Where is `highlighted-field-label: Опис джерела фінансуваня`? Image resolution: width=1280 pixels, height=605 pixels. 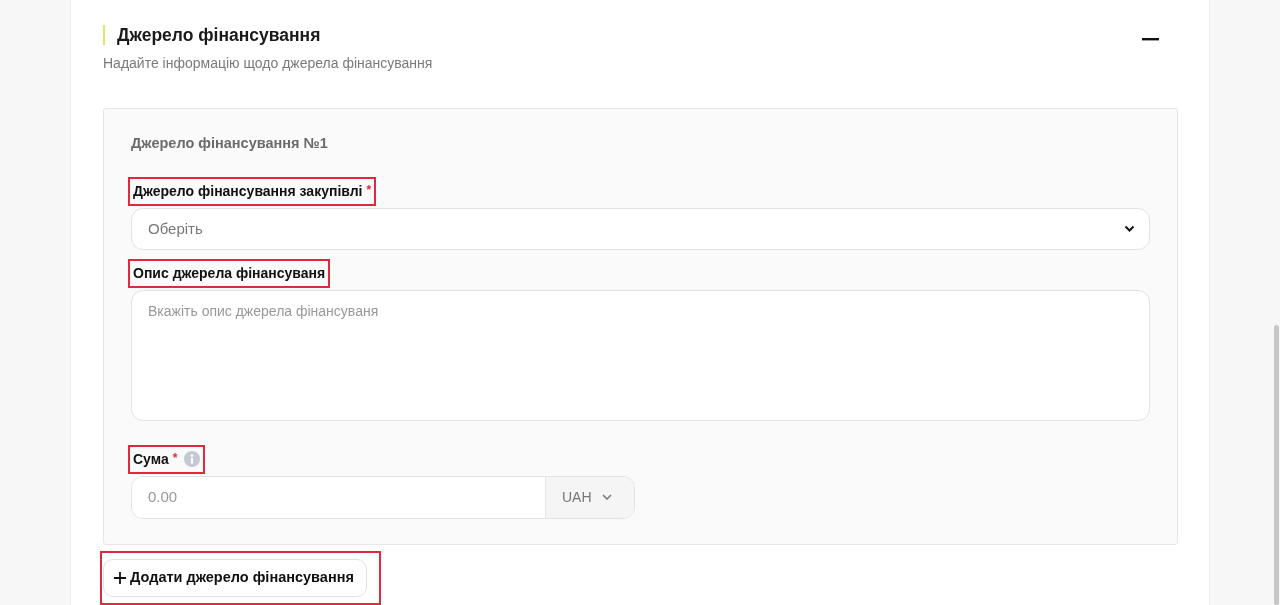
highlighted-field-label: Опис джерела фінансуваня is located at coordinates (229, 273).